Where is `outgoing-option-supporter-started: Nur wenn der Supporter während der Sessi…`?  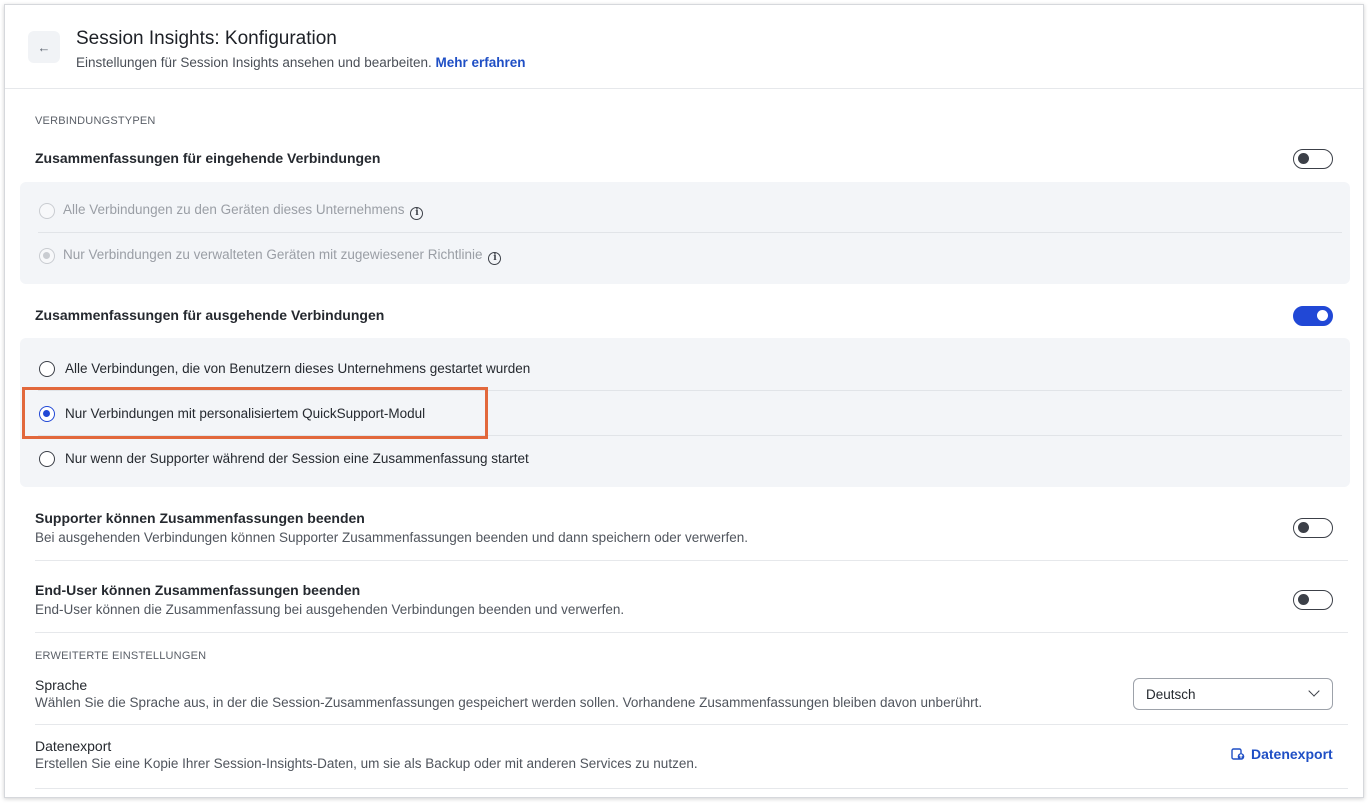
outgoing-option-supporter-started: Nur wenn der Supporter während der Sessi… is located at coordinates (685, 458).